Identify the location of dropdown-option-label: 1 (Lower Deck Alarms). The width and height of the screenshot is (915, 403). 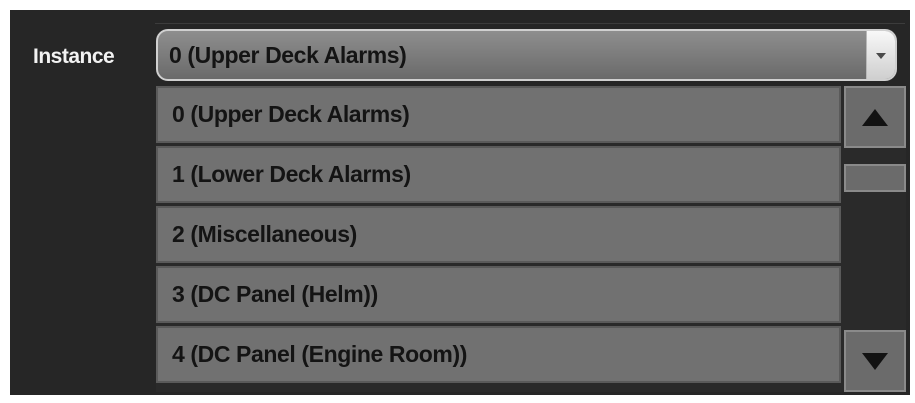
(291, 174).